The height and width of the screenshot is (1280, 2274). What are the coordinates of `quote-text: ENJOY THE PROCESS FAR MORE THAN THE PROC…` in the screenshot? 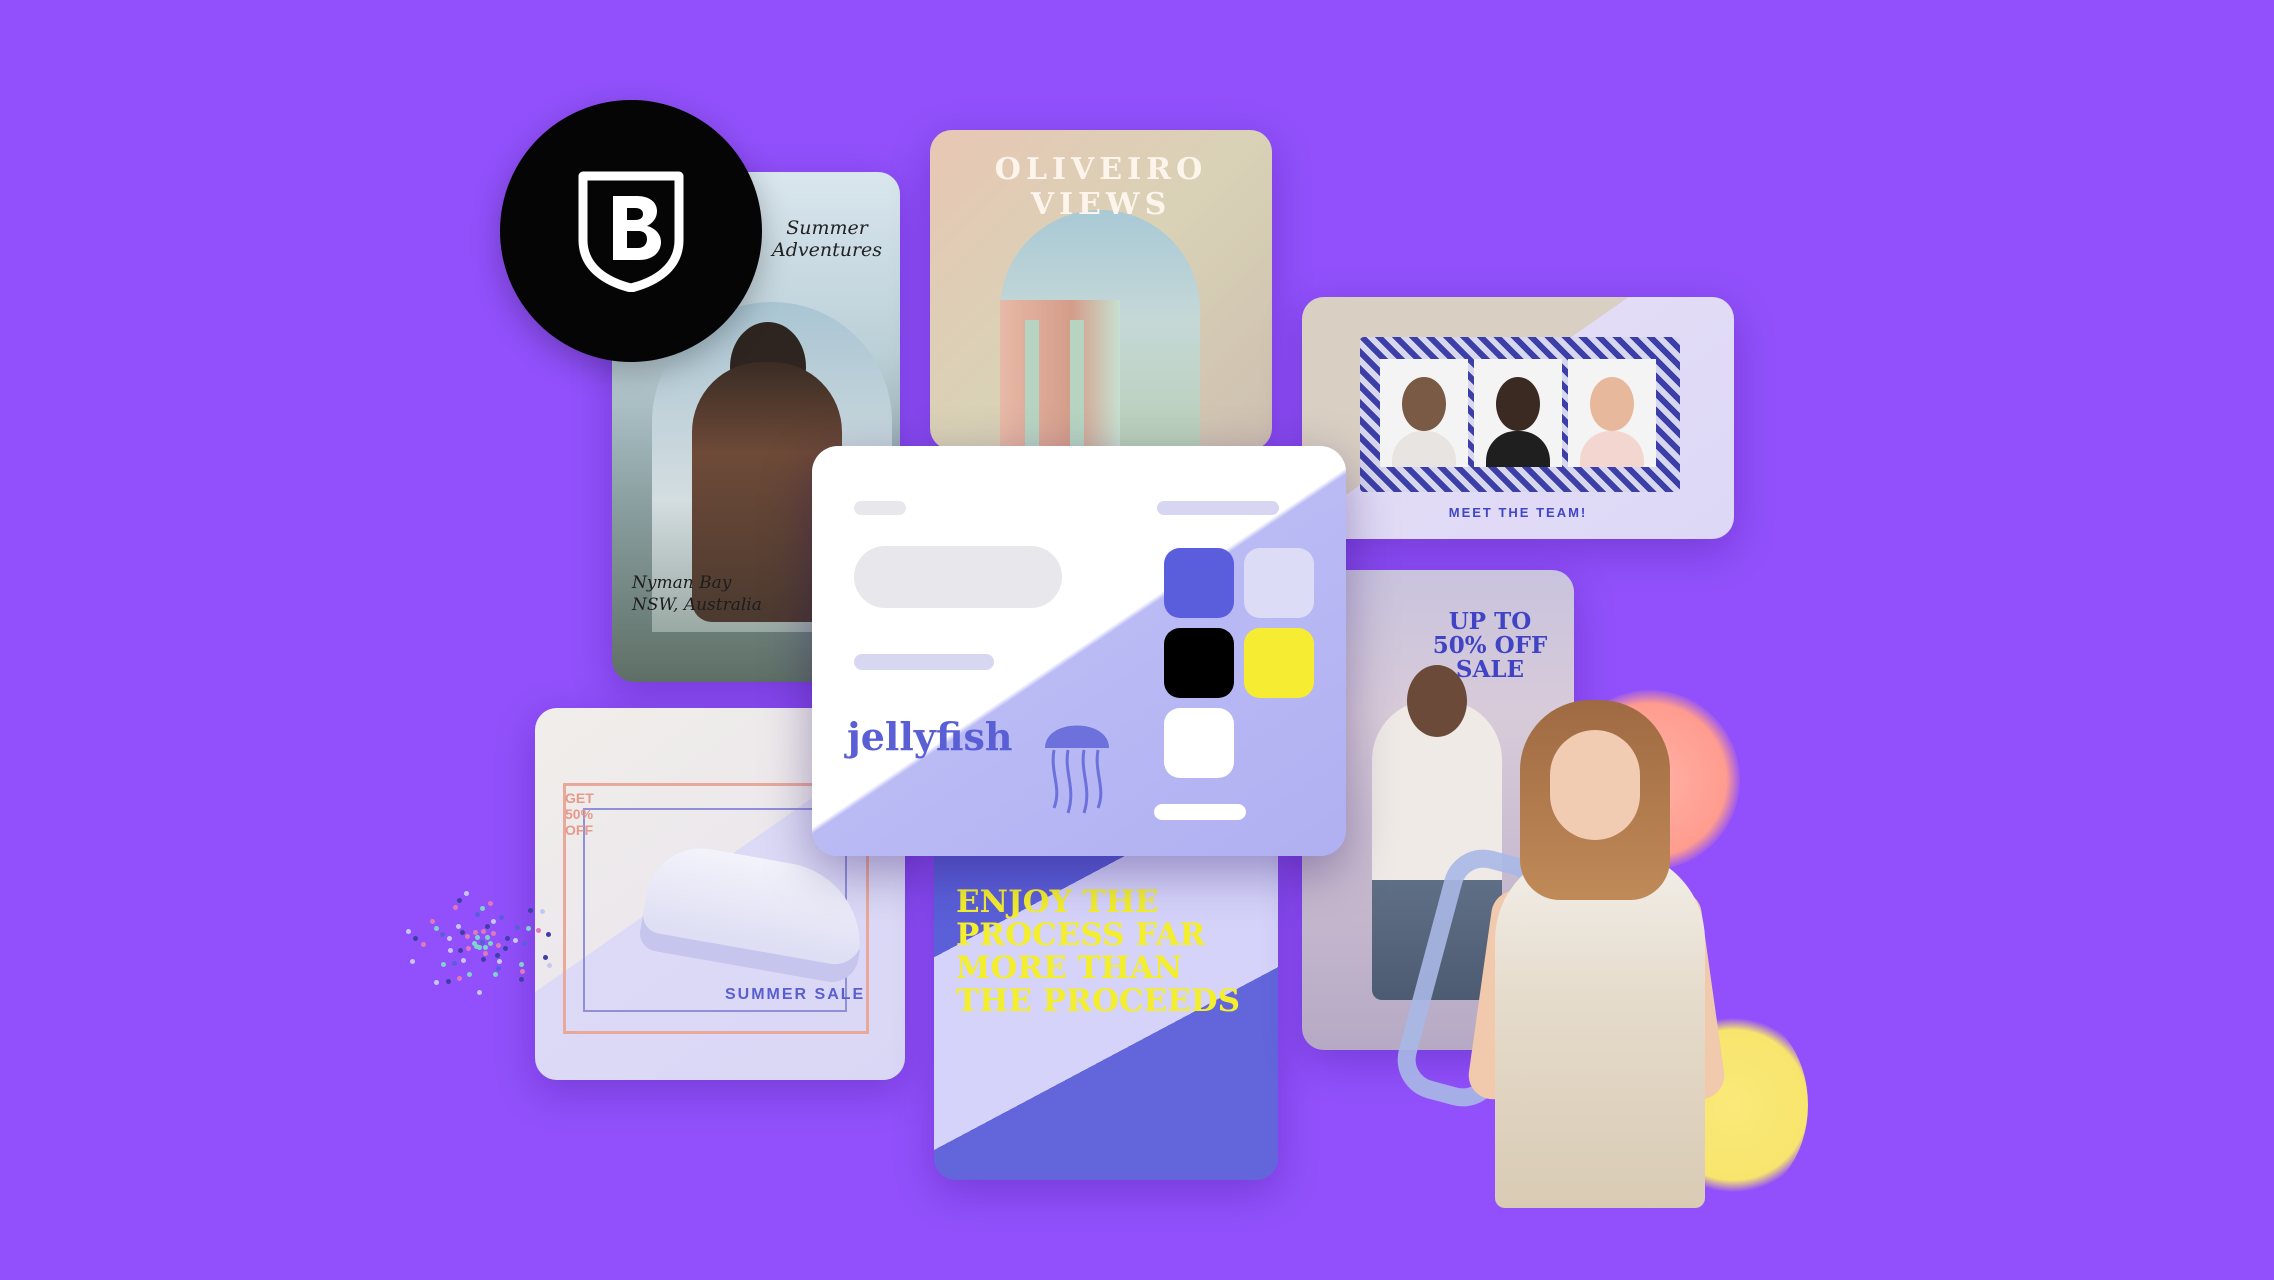 It's located at (1098, 951).